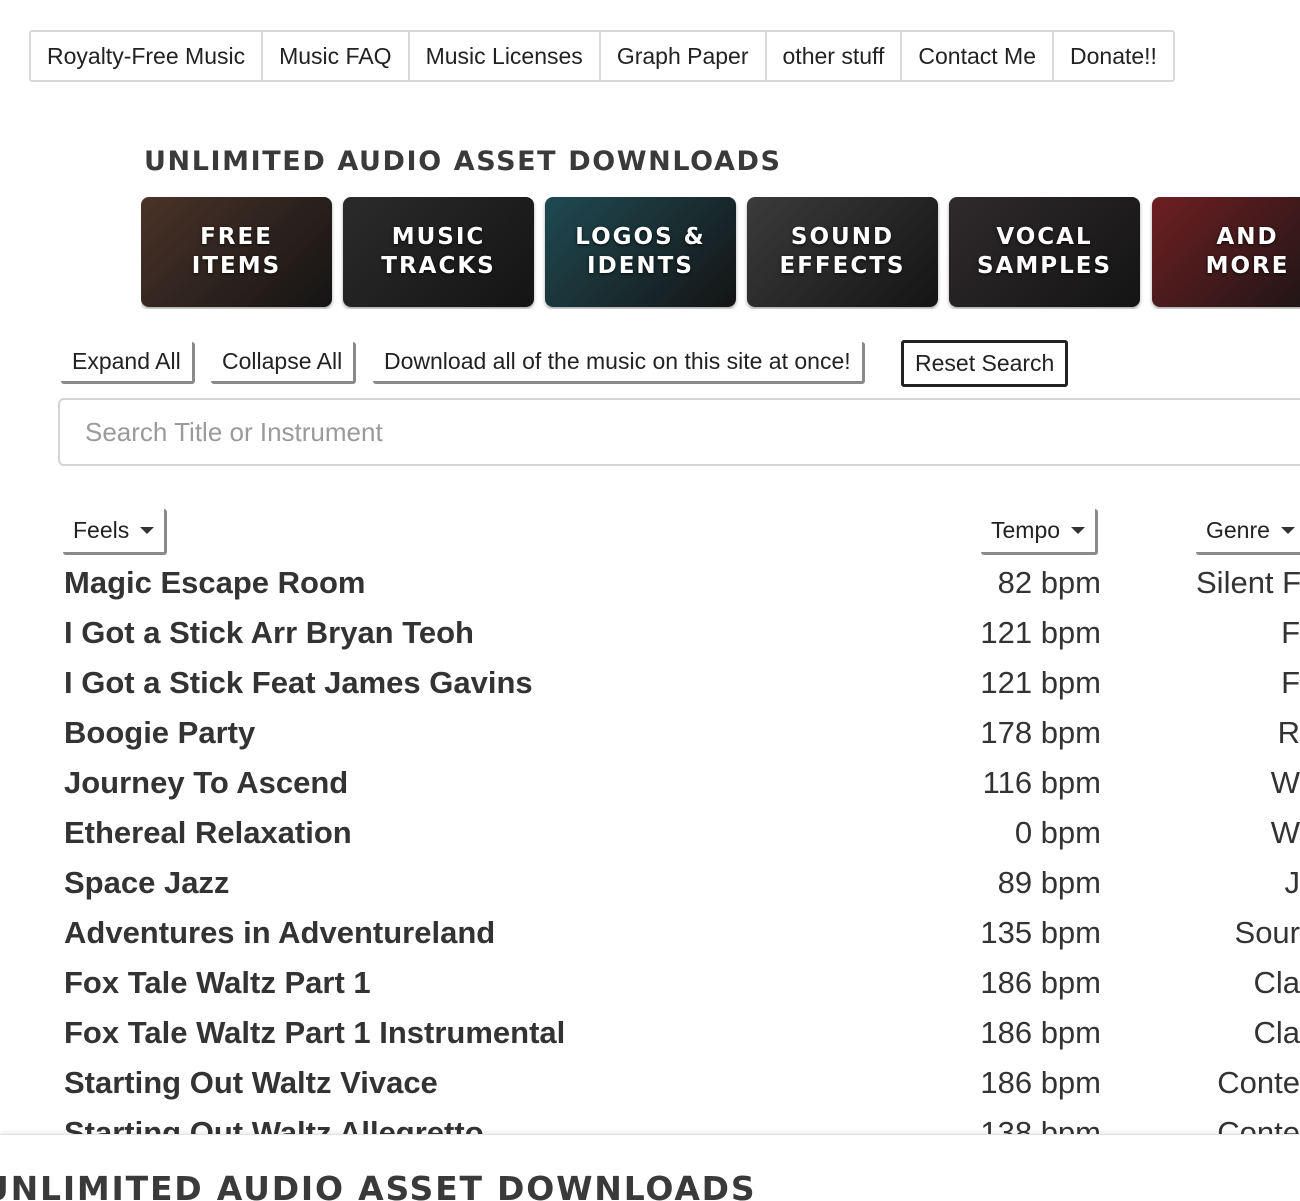 The width and height of the screenshot is (1300, 1201). Describe the element at coordinates (985, 363) in the screenshot. I see `reset-search-button: Reset Search` at that location.